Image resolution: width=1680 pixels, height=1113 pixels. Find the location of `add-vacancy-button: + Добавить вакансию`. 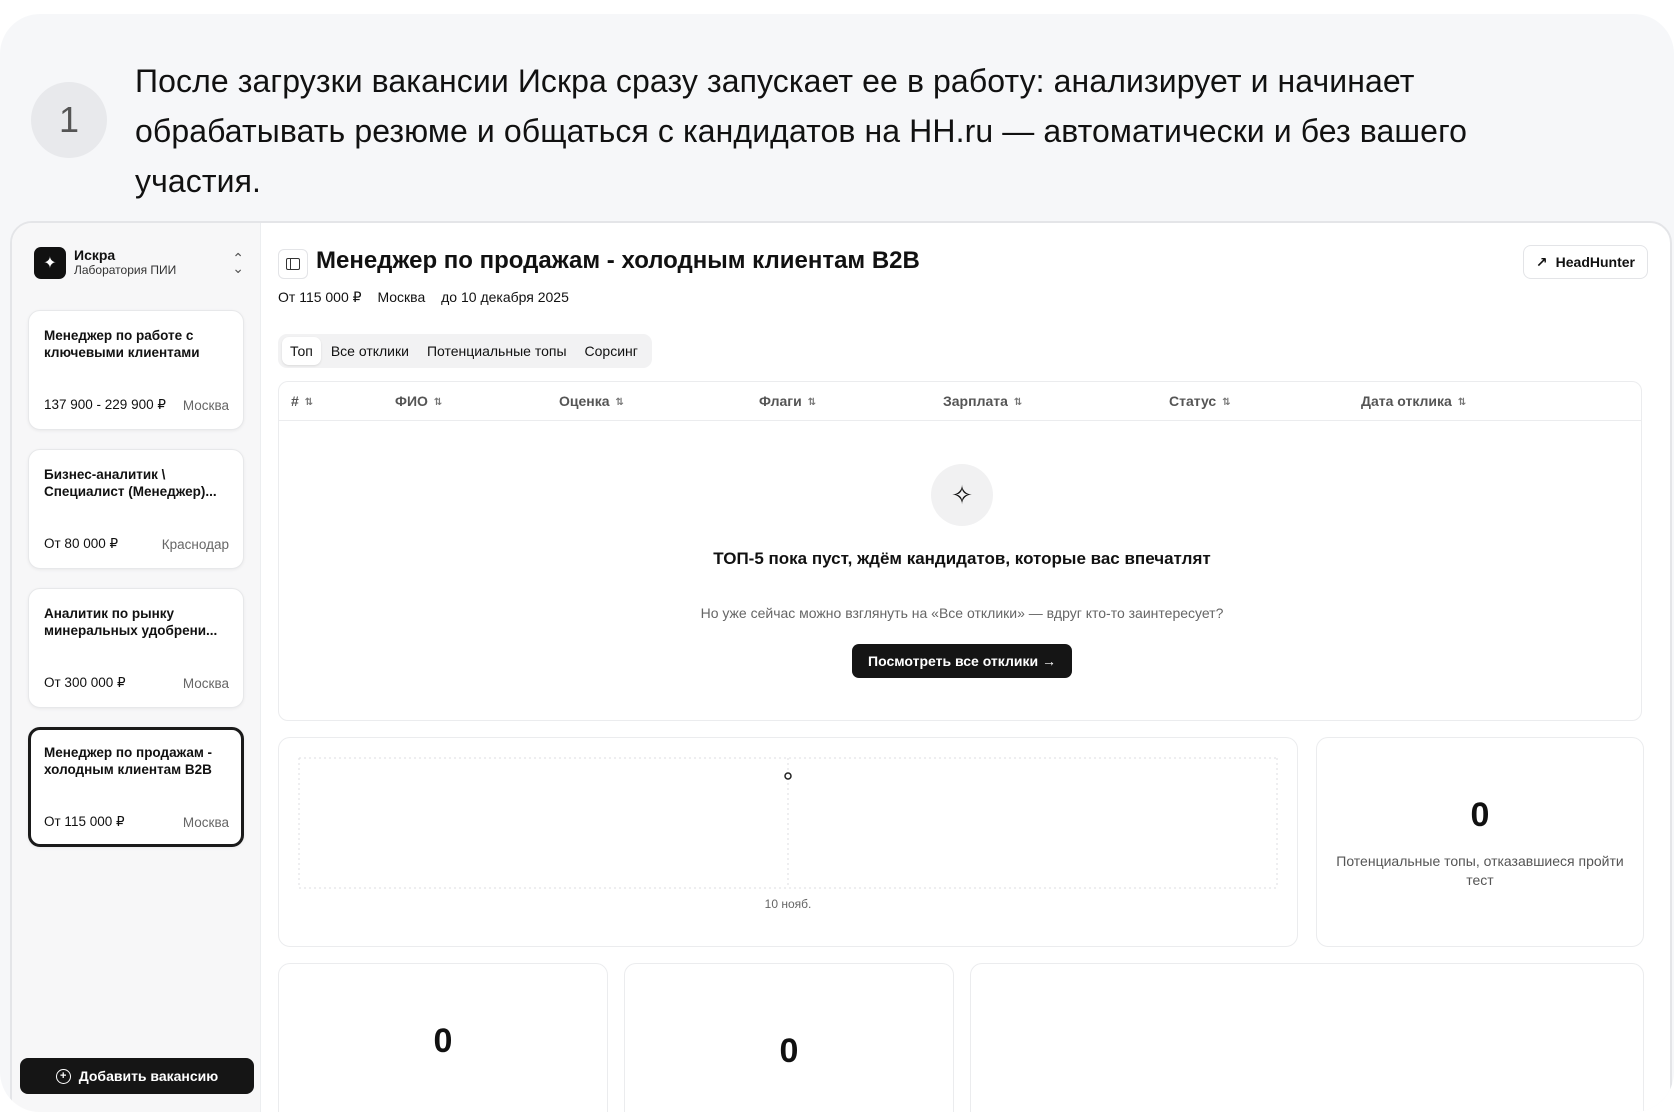

add-vacancy-button: + Добавить вакансию is located at coordinates (137, 1076).